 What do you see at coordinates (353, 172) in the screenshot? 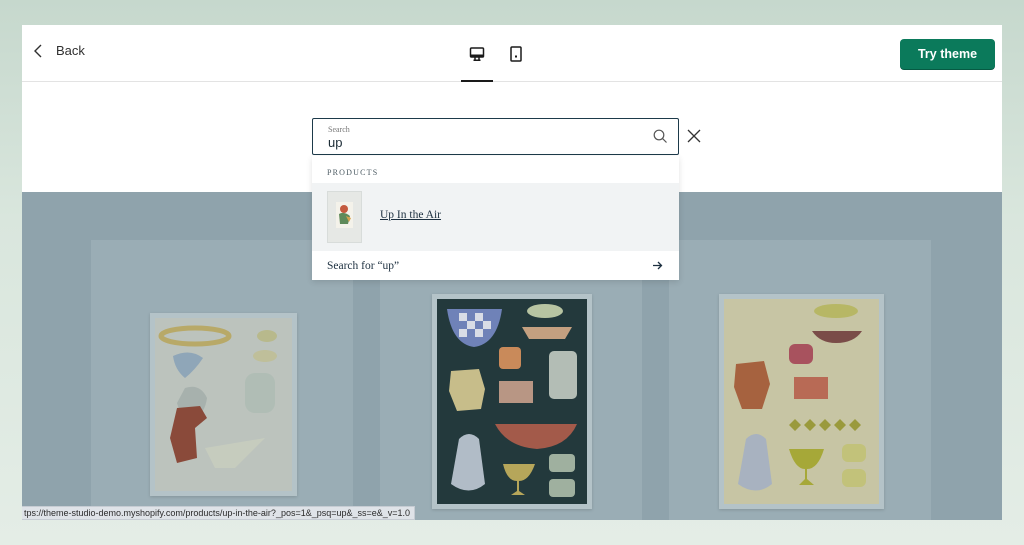
I see `products-heading: PRODUCTS` at bounding box center [353, 172].